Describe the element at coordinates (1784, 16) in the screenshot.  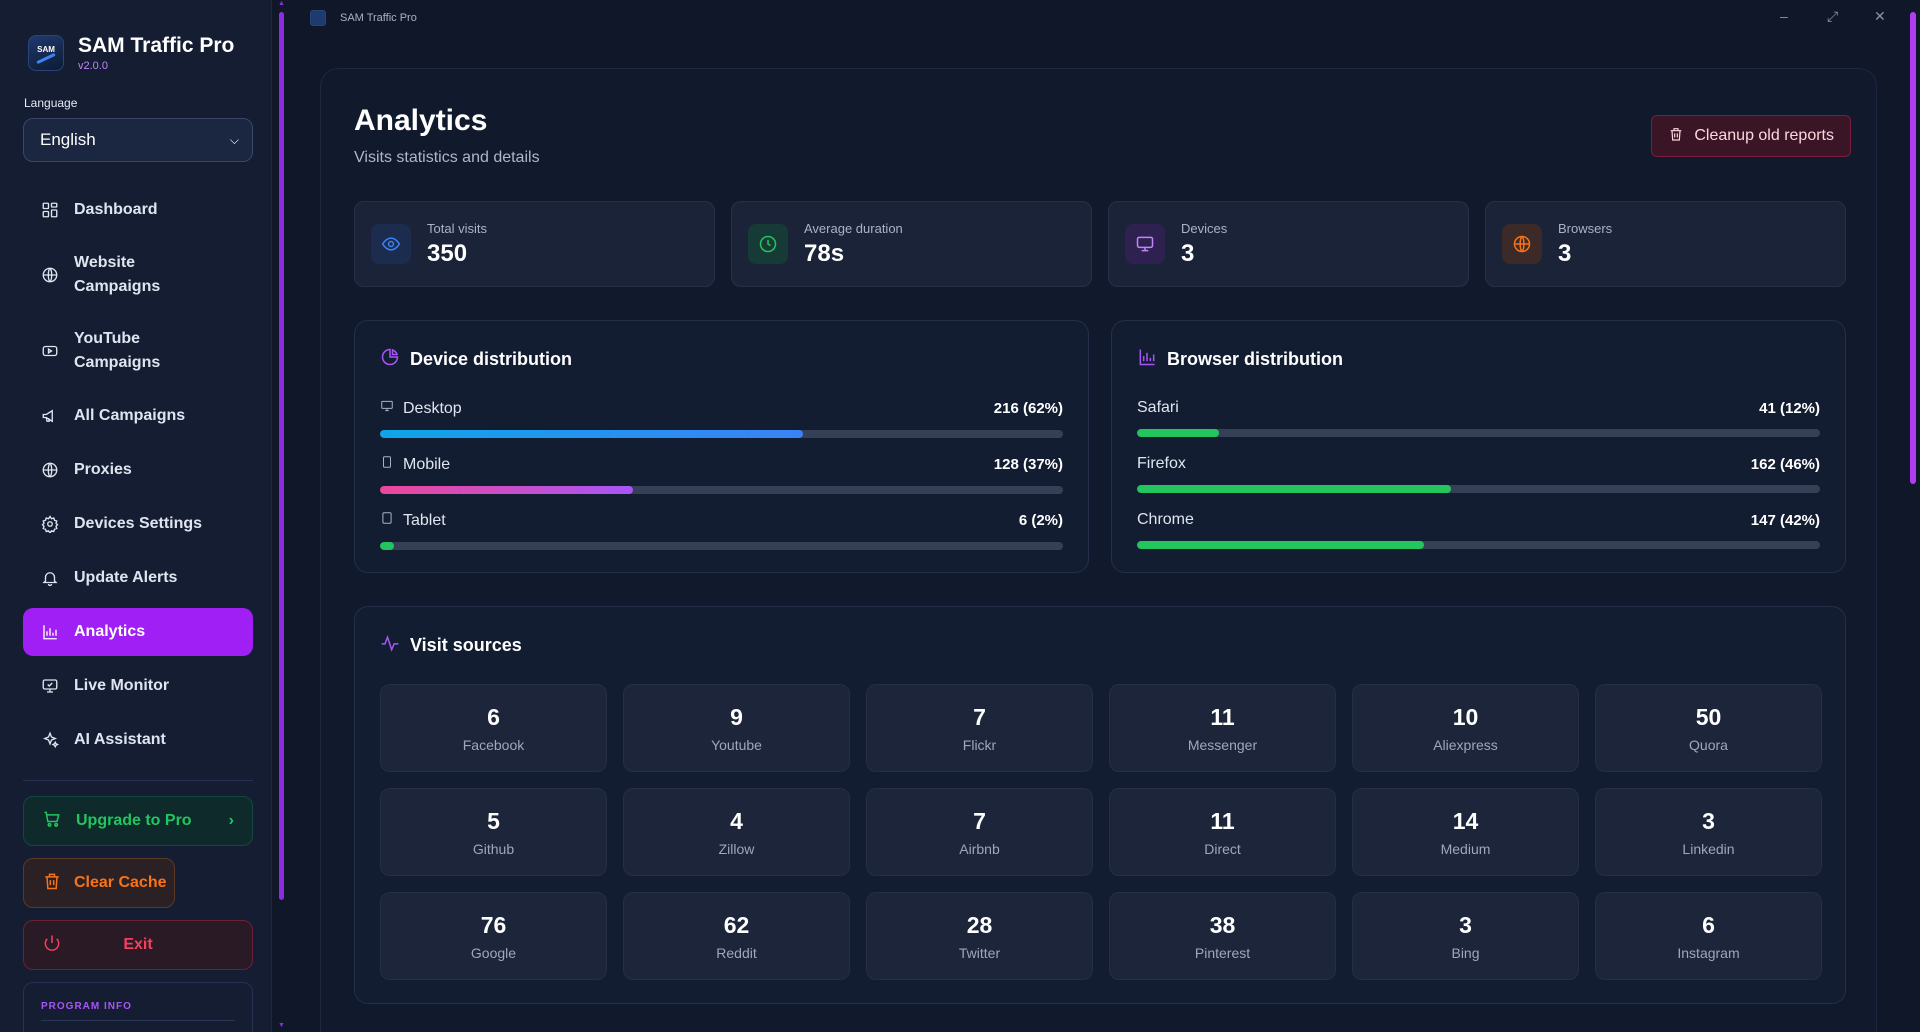
I see `minimize-icon: –` at that location.